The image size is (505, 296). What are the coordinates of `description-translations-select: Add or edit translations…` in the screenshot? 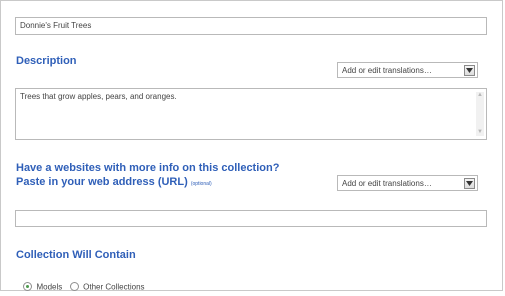 It's located at (407, 70).